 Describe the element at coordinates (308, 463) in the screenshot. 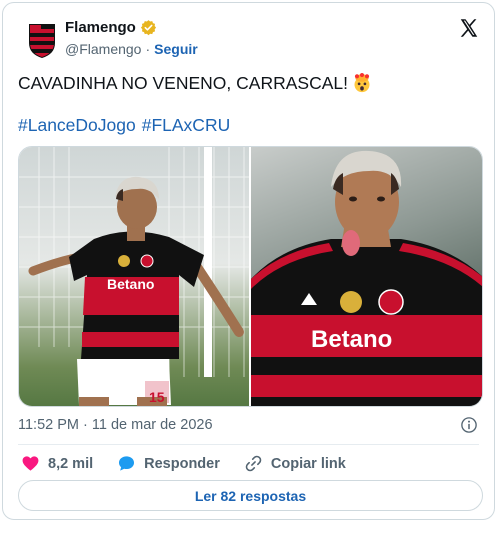

I see `copy-link-label: Copiar link` at that location.